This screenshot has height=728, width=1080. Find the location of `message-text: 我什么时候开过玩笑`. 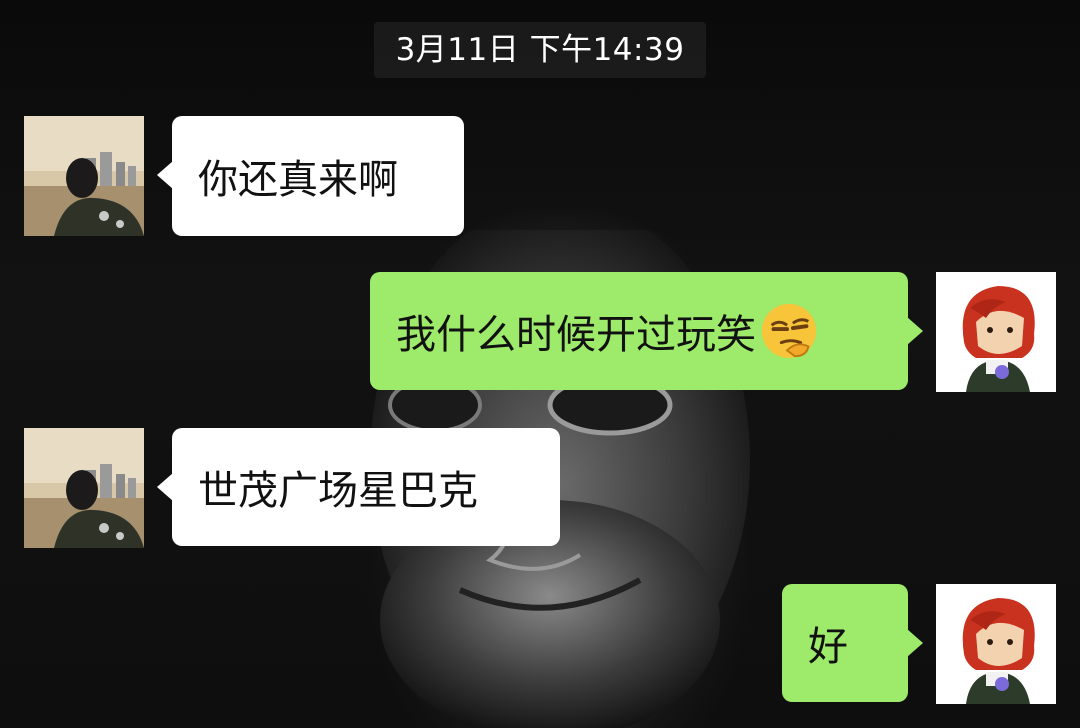

message-text: 我什么时候开过玩笑 is located at coordinates (576, 335).